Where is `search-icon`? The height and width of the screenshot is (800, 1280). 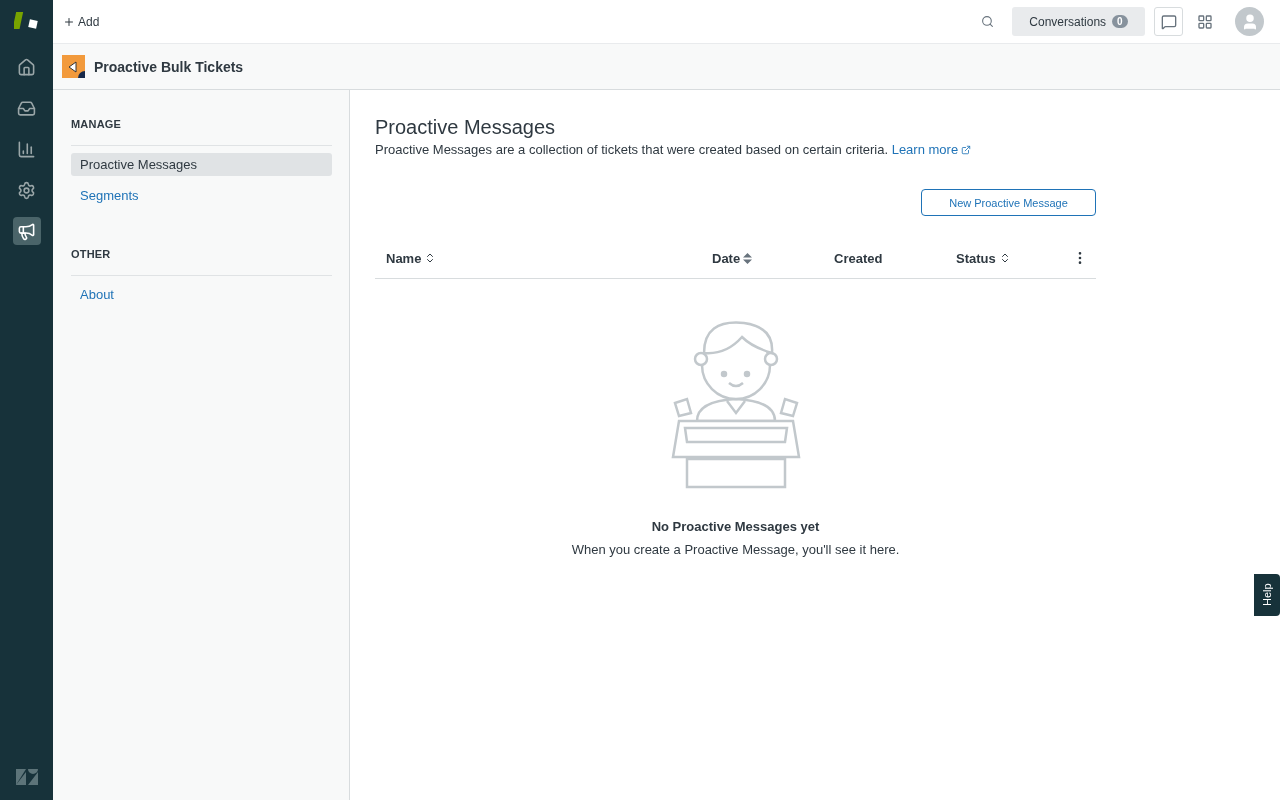 search-icon is located at coordinates (987, 21).